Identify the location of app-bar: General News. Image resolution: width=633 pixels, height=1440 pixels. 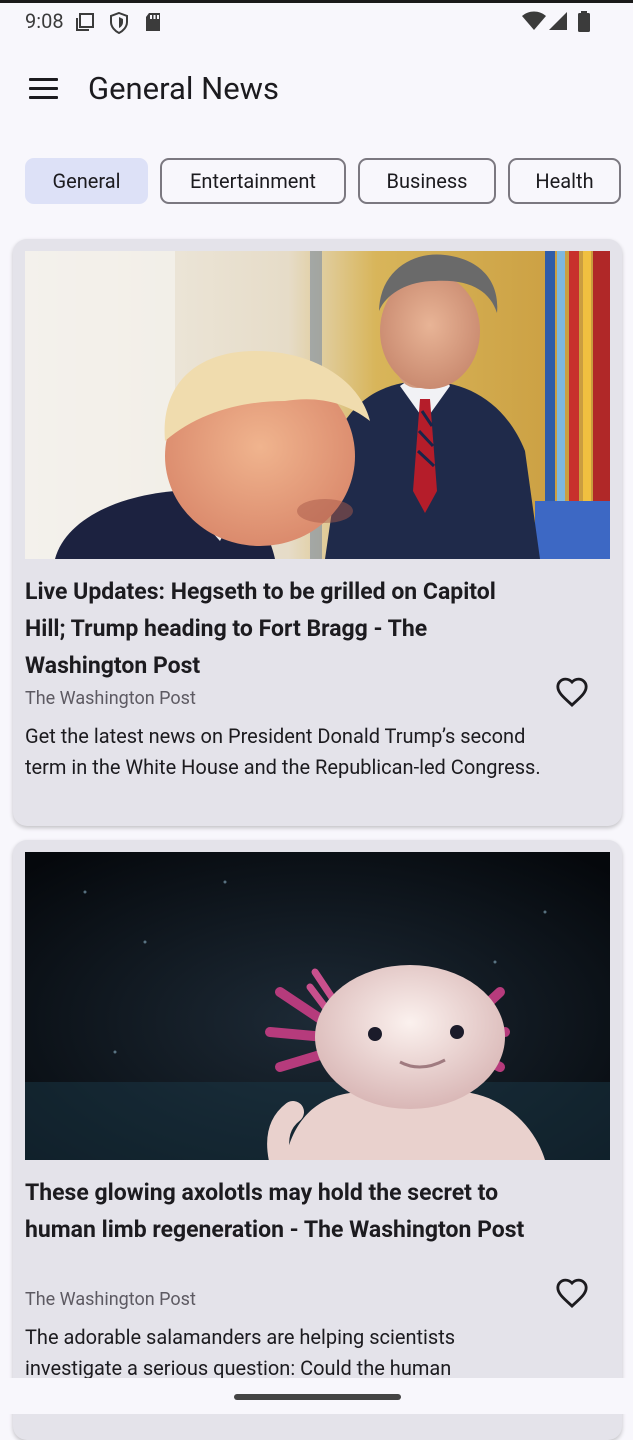
(316, 90).